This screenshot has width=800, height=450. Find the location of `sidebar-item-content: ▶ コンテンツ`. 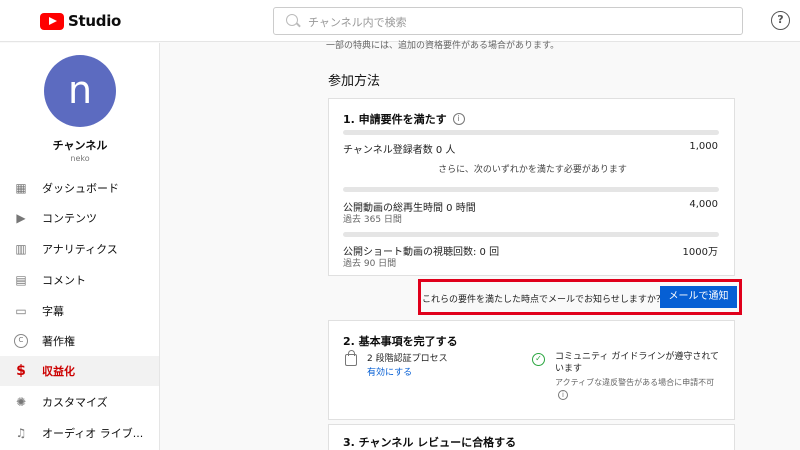

sidebar-item-content: ▶ コンテンツ is located at coordinates (79, 218).